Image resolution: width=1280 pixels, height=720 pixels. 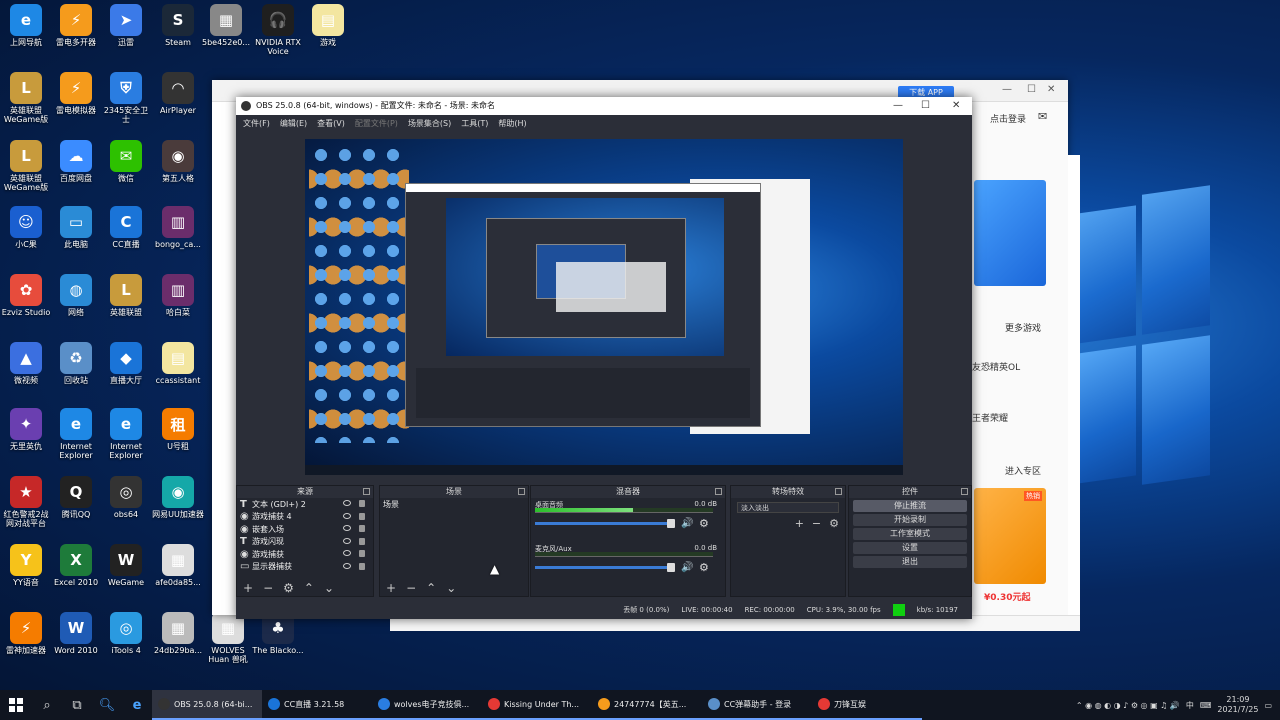 I want to click on desktop-icon: ⚡ 雷电多开器, so click(x=76, y=25).